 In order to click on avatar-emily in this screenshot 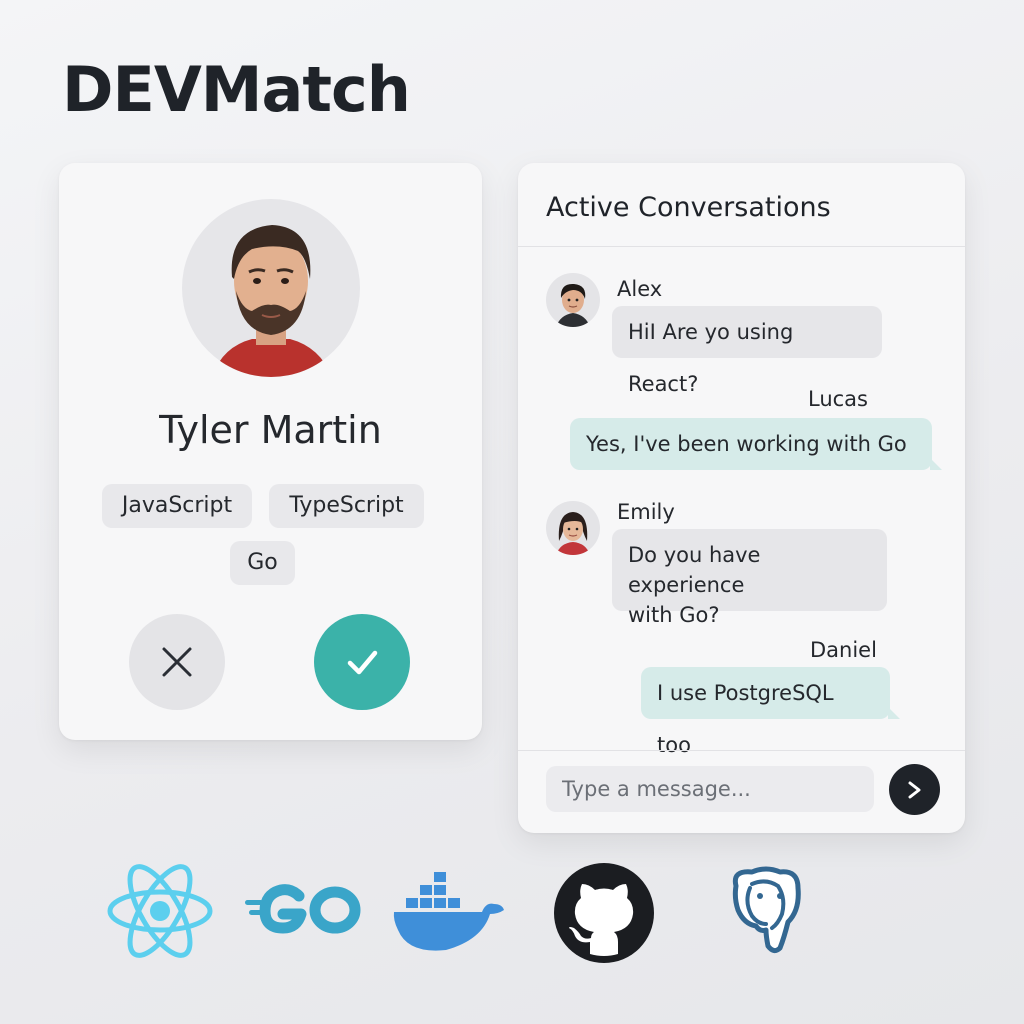, I will do `click(573, 528)`.